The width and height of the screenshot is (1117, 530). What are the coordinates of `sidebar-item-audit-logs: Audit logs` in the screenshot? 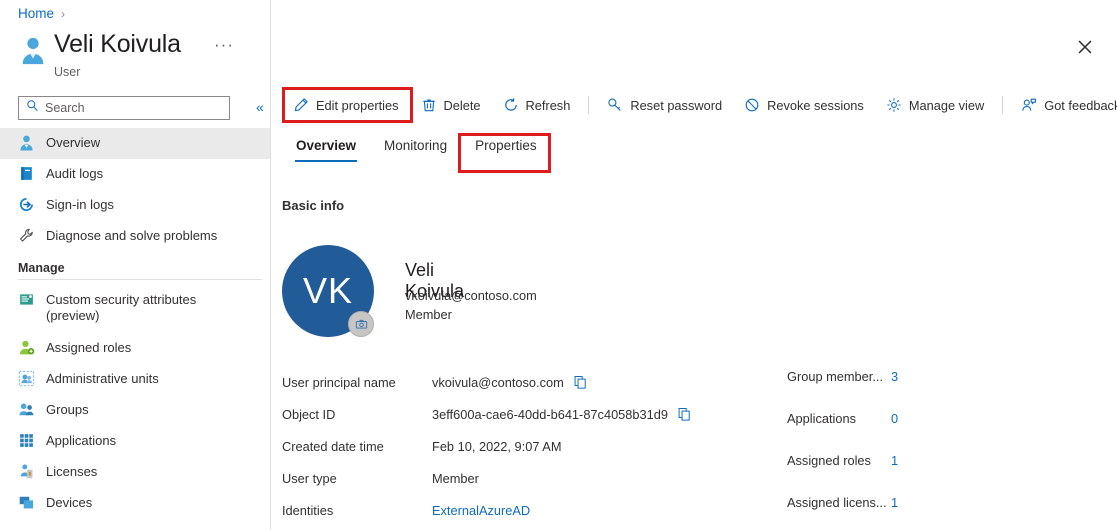 It's located at (135, 174).